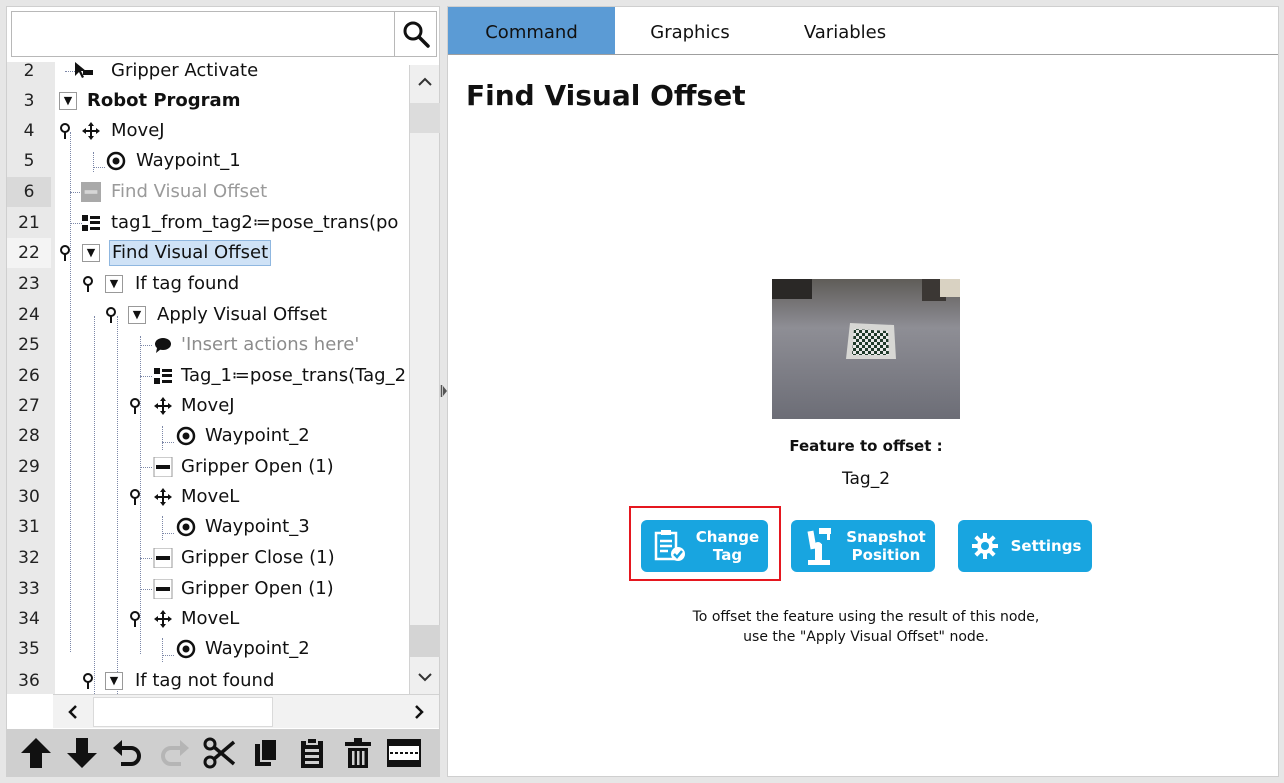 This screenshot has width=1284, height=783. What do you see at coordinates (208, 345) in the screenshot?
I see `tree-row: 25 'Insert actions here'` at bounding box center [208, 345].